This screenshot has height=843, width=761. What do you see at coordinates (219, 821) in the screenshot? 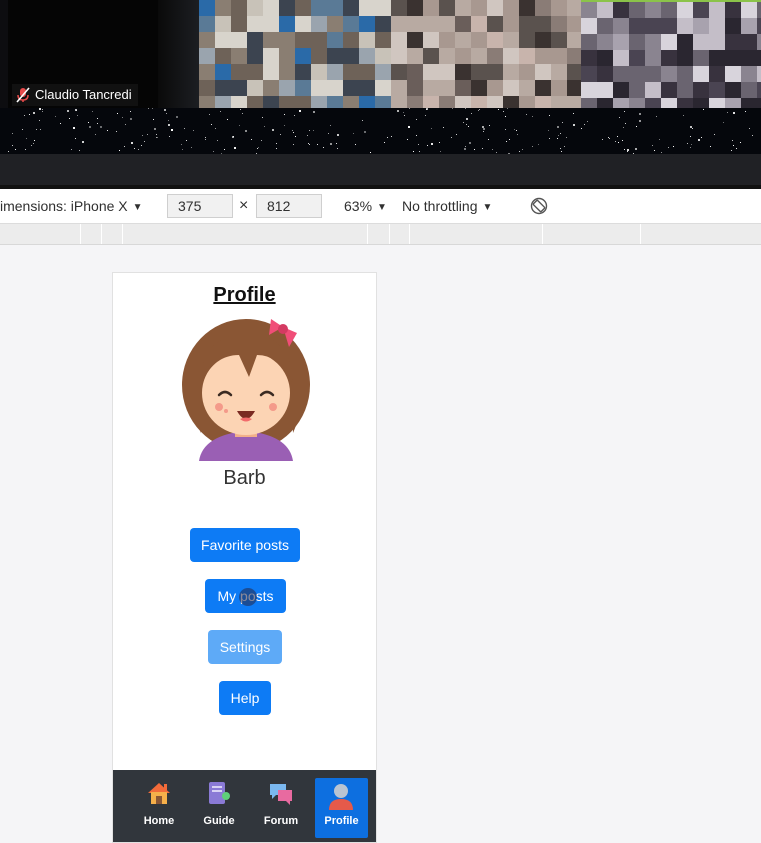
I see `nav-label: Guide` at bounding box center [219, 821].